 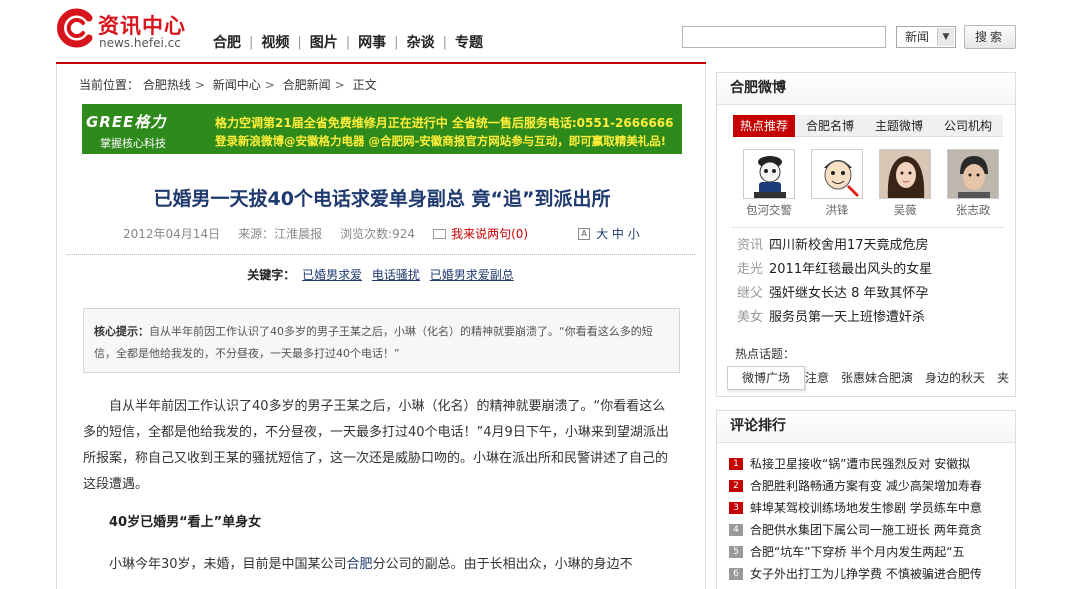 What do you see at coordinates (868, 227) in the screenshot?
I see `weibo-divider` at bounding box center [868, 227].